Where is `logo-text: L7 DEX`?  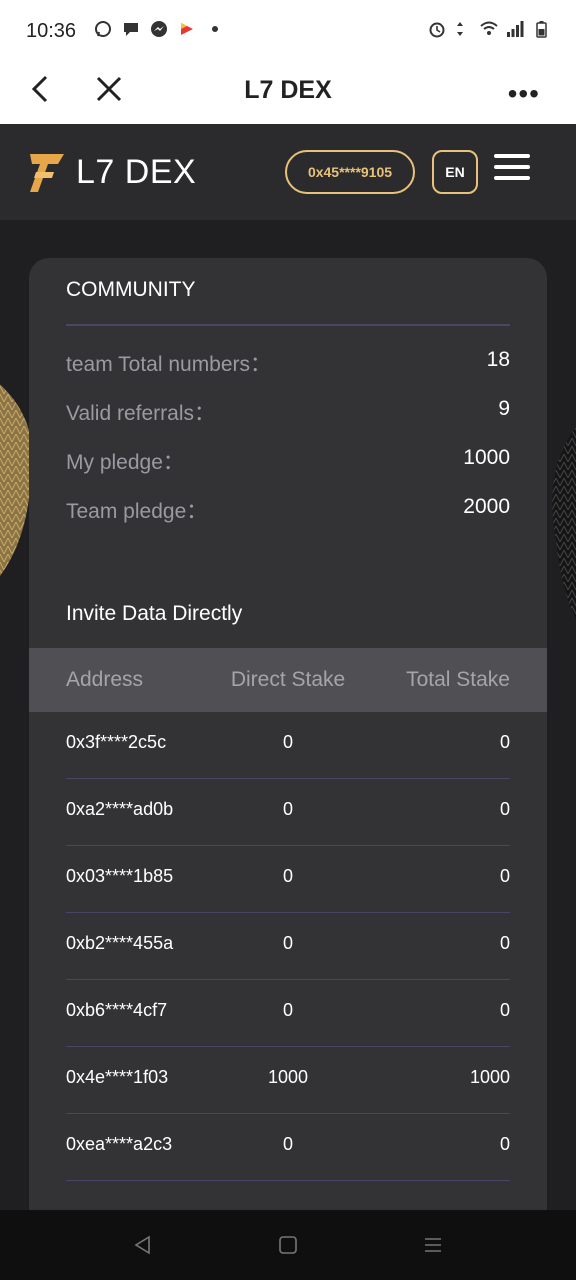
logo-text: L7 DEX is located at coordinates (136, 171).